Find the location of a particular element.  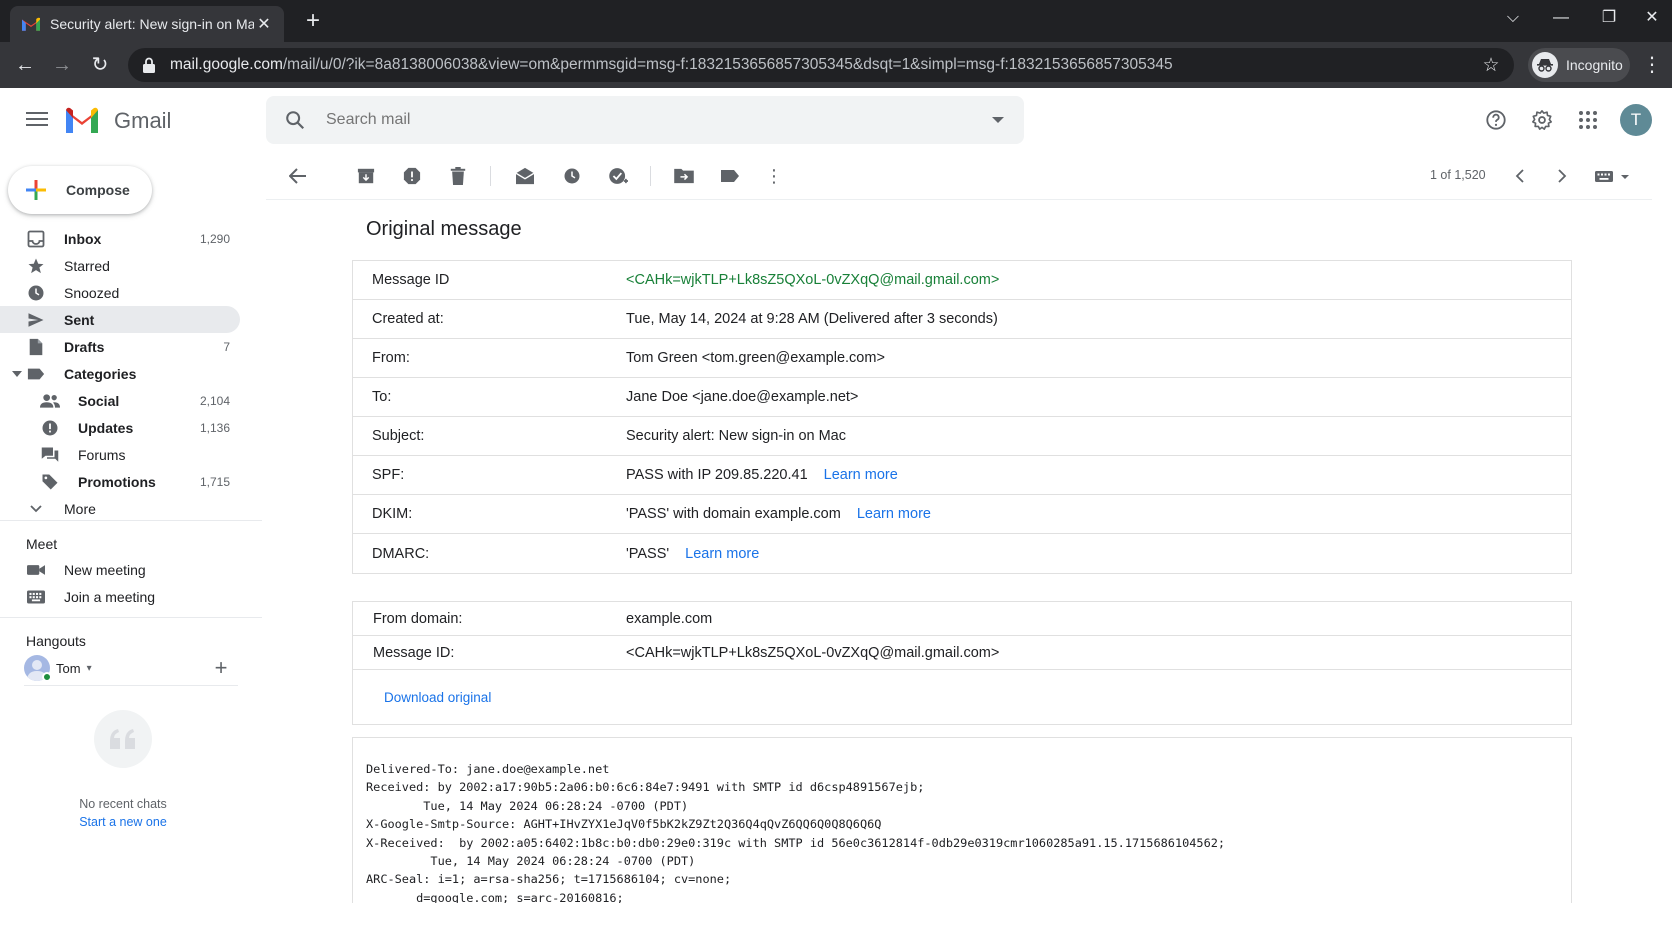

sidebar-item-label: Promotions is located at coordinates (117, 481).